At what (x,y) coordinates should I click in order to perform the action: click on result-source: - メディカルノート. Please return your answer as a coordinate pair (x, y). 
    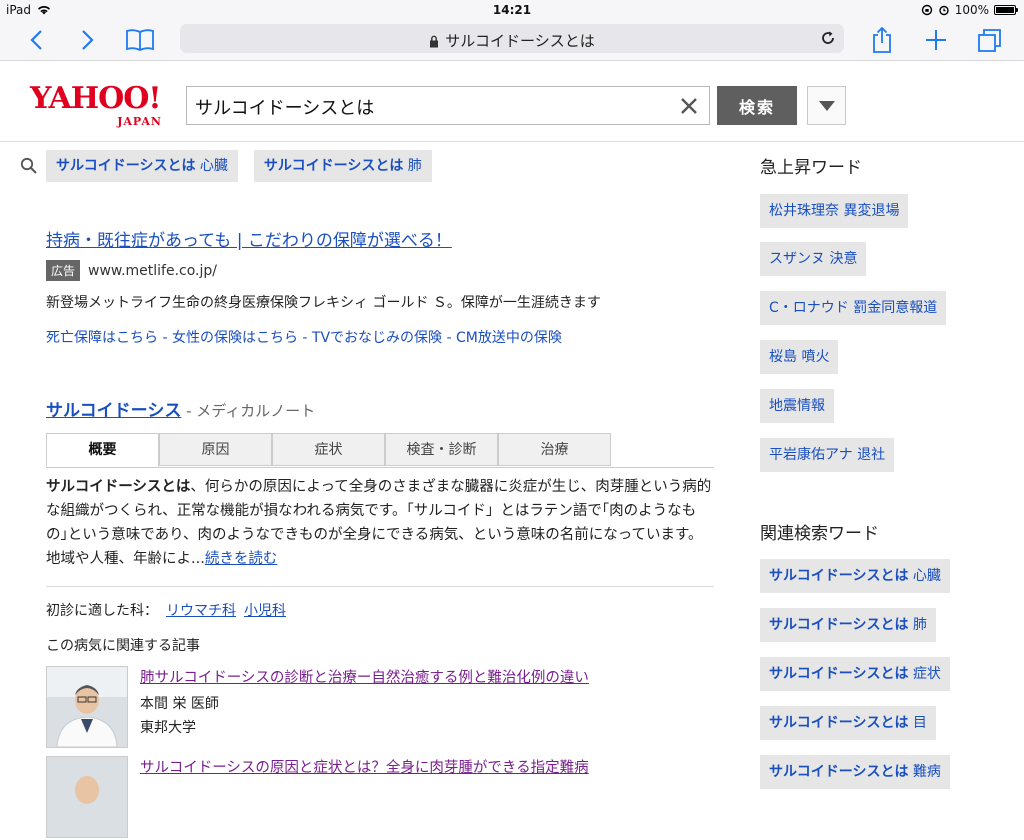
    Looking at the image, I should click on (248, 411).